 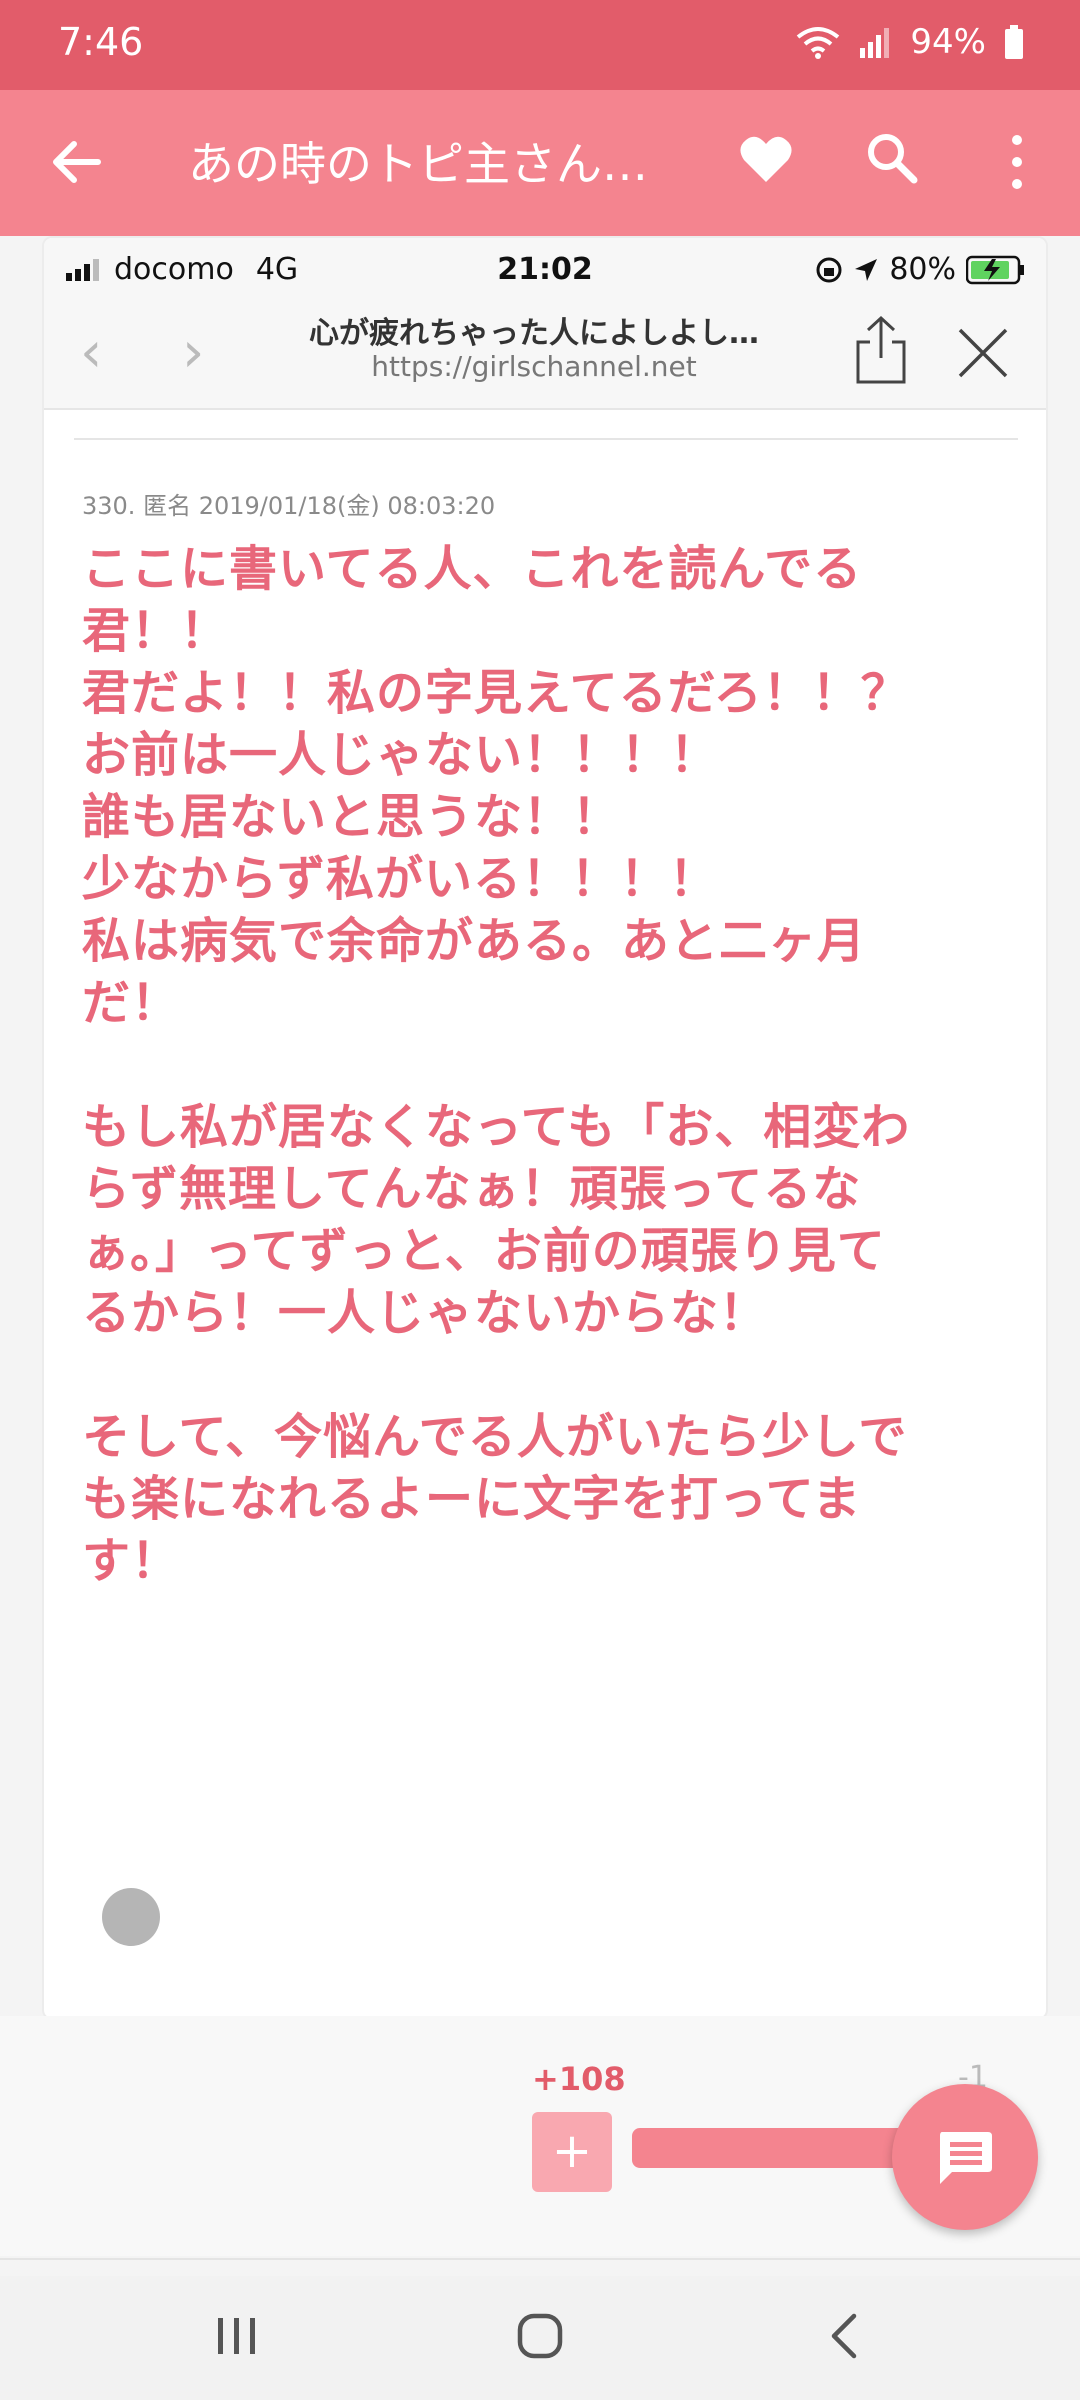 What do you see at coordinates (579, 2079) in the screenshot?
I see `plus-vote-count: +108` at bounding box center [579, 2079].